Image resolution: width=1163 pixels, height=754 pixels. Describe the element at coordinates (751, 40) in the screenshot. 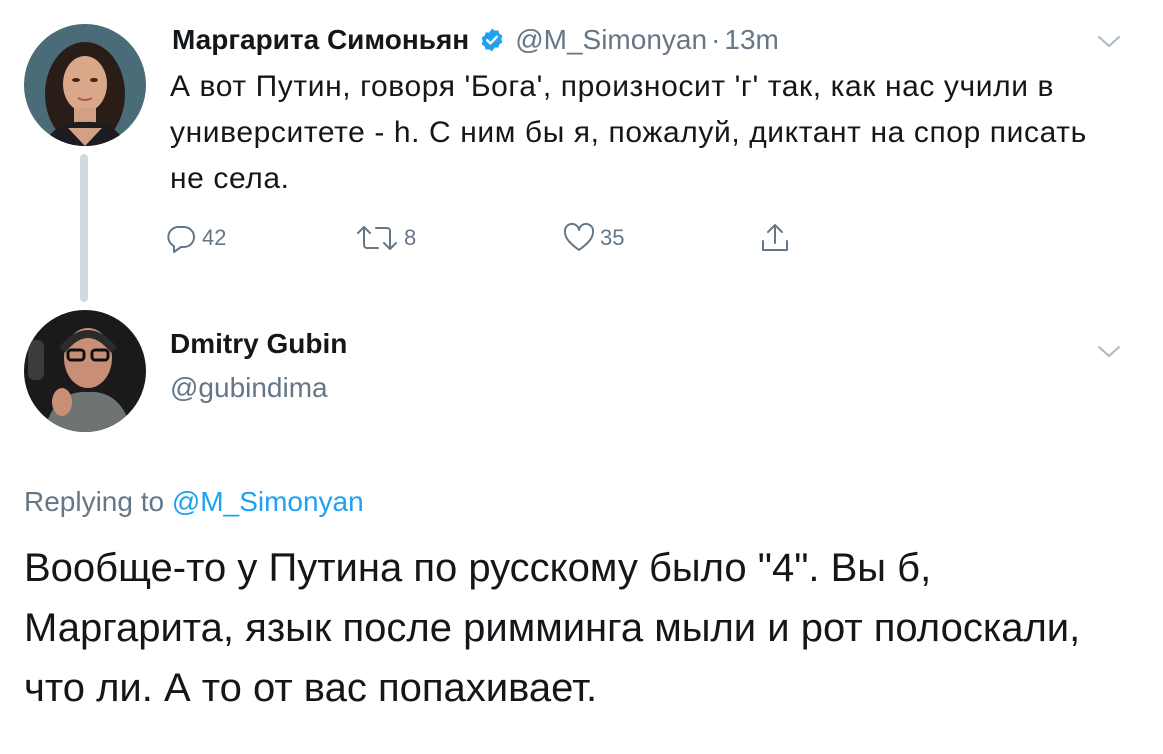

I see `tweet-timestamp: 13m` at that location.